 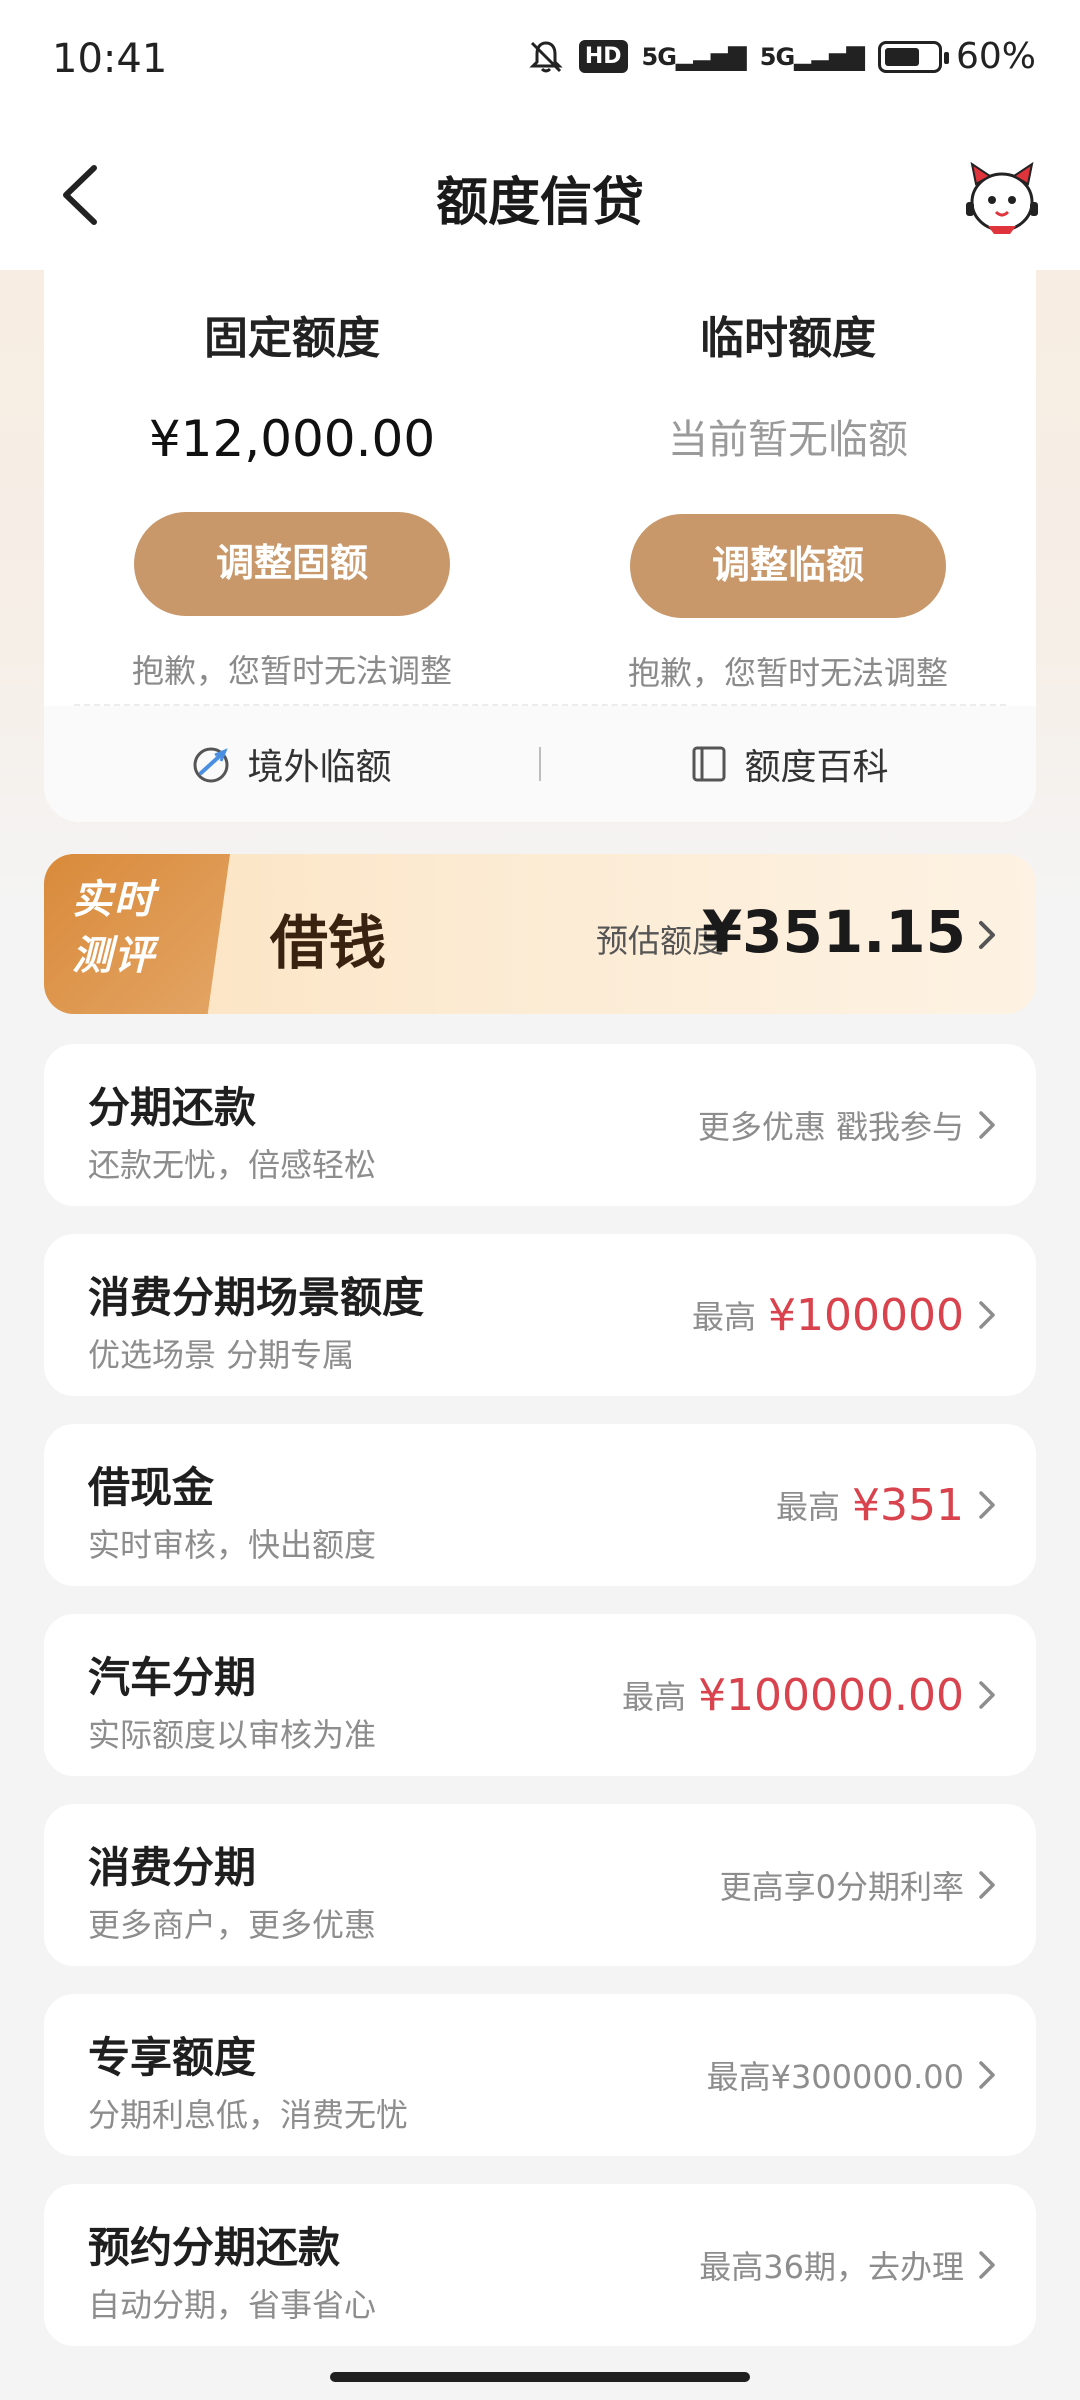 I want to click on item-right-label: 最高36期，去办理, so click(x=831, y=2267).